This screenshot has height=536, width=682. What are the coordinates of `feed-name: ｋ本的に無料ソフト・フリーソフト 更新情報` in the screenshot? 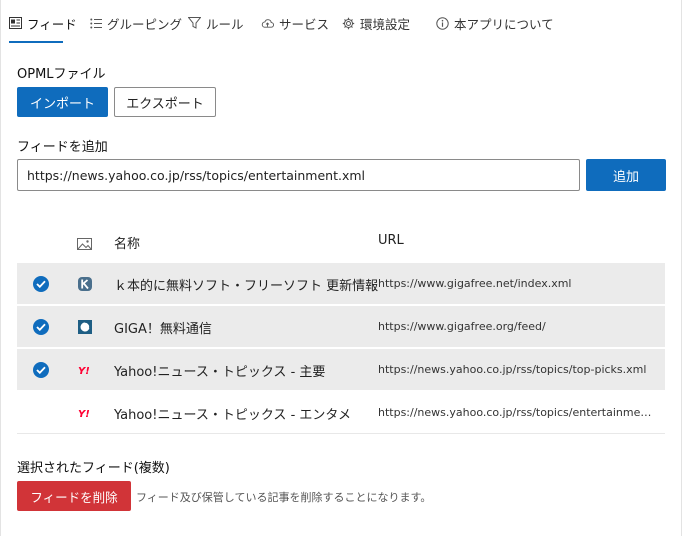 It's located at (246, 286).